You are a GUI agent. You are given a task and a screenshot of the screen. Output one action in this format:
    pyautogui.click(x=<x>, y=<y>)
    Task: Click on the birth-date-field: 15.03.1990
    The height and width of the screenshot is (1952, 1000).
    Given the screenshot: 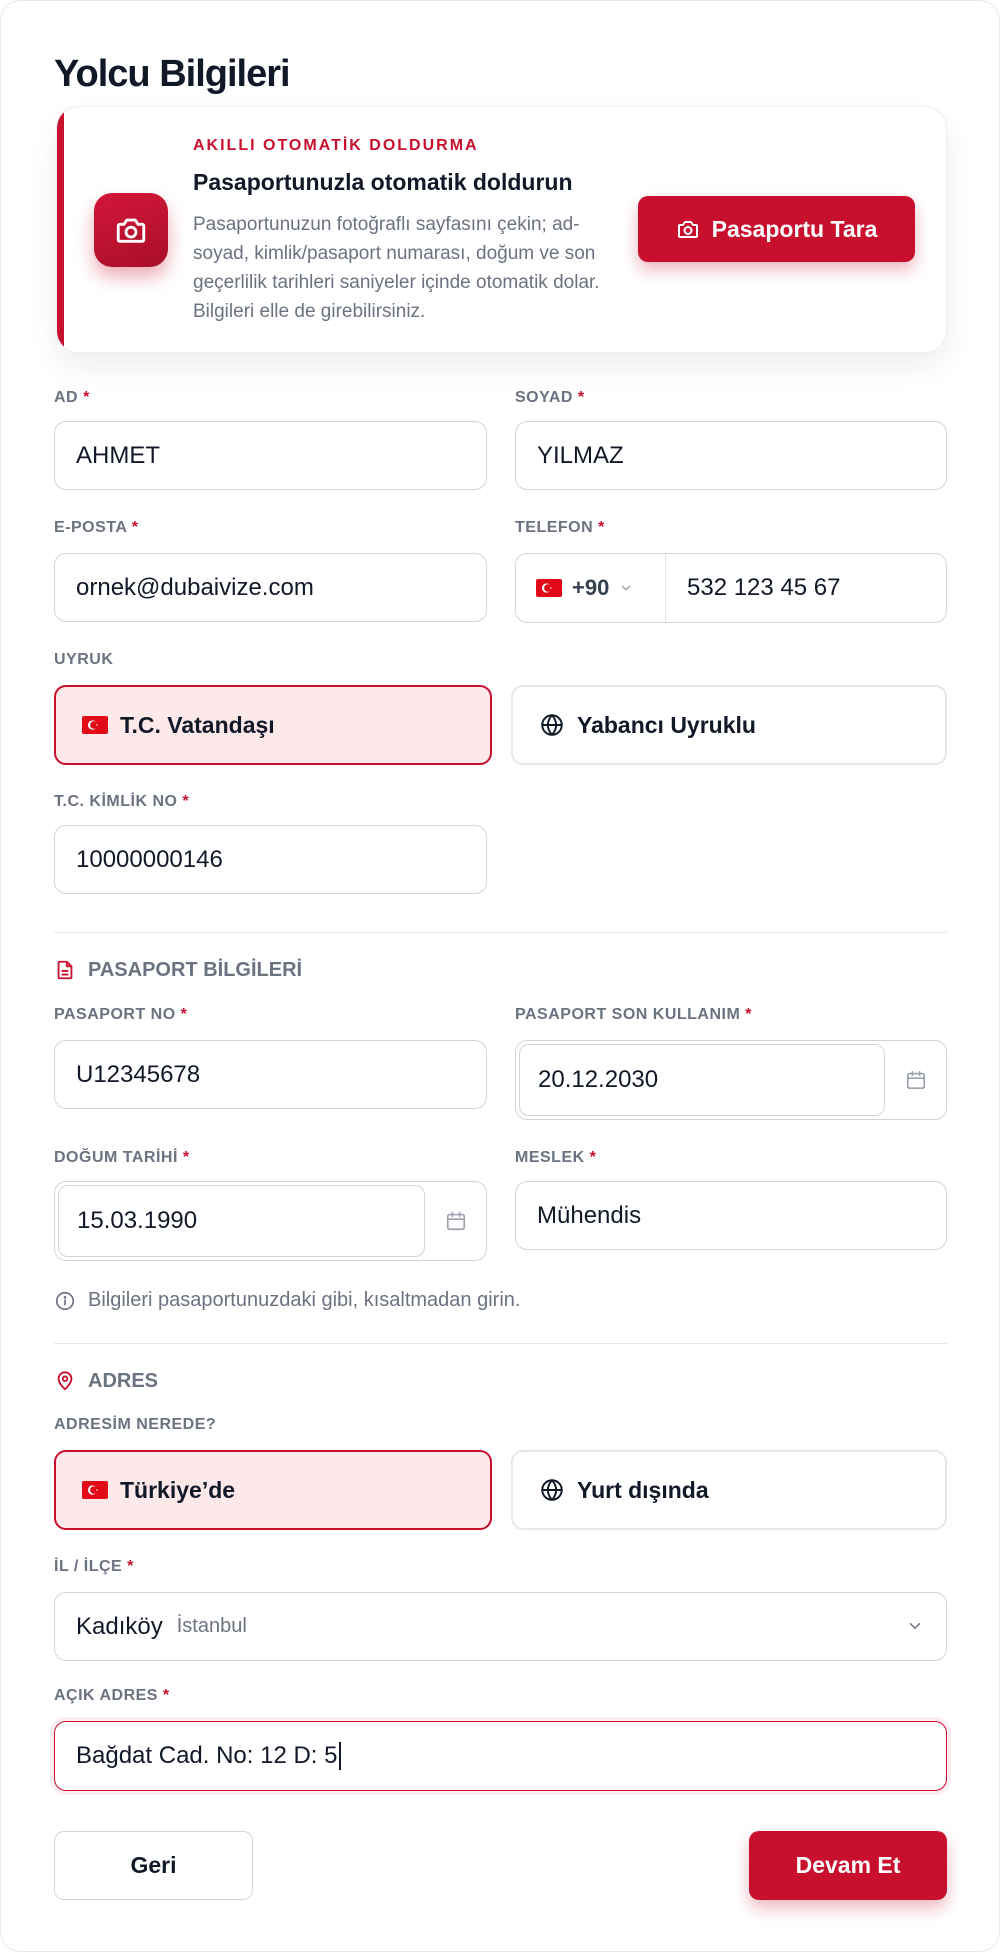 What is the action you would take?
    pyautogui.click(x=270, y=1221)
    